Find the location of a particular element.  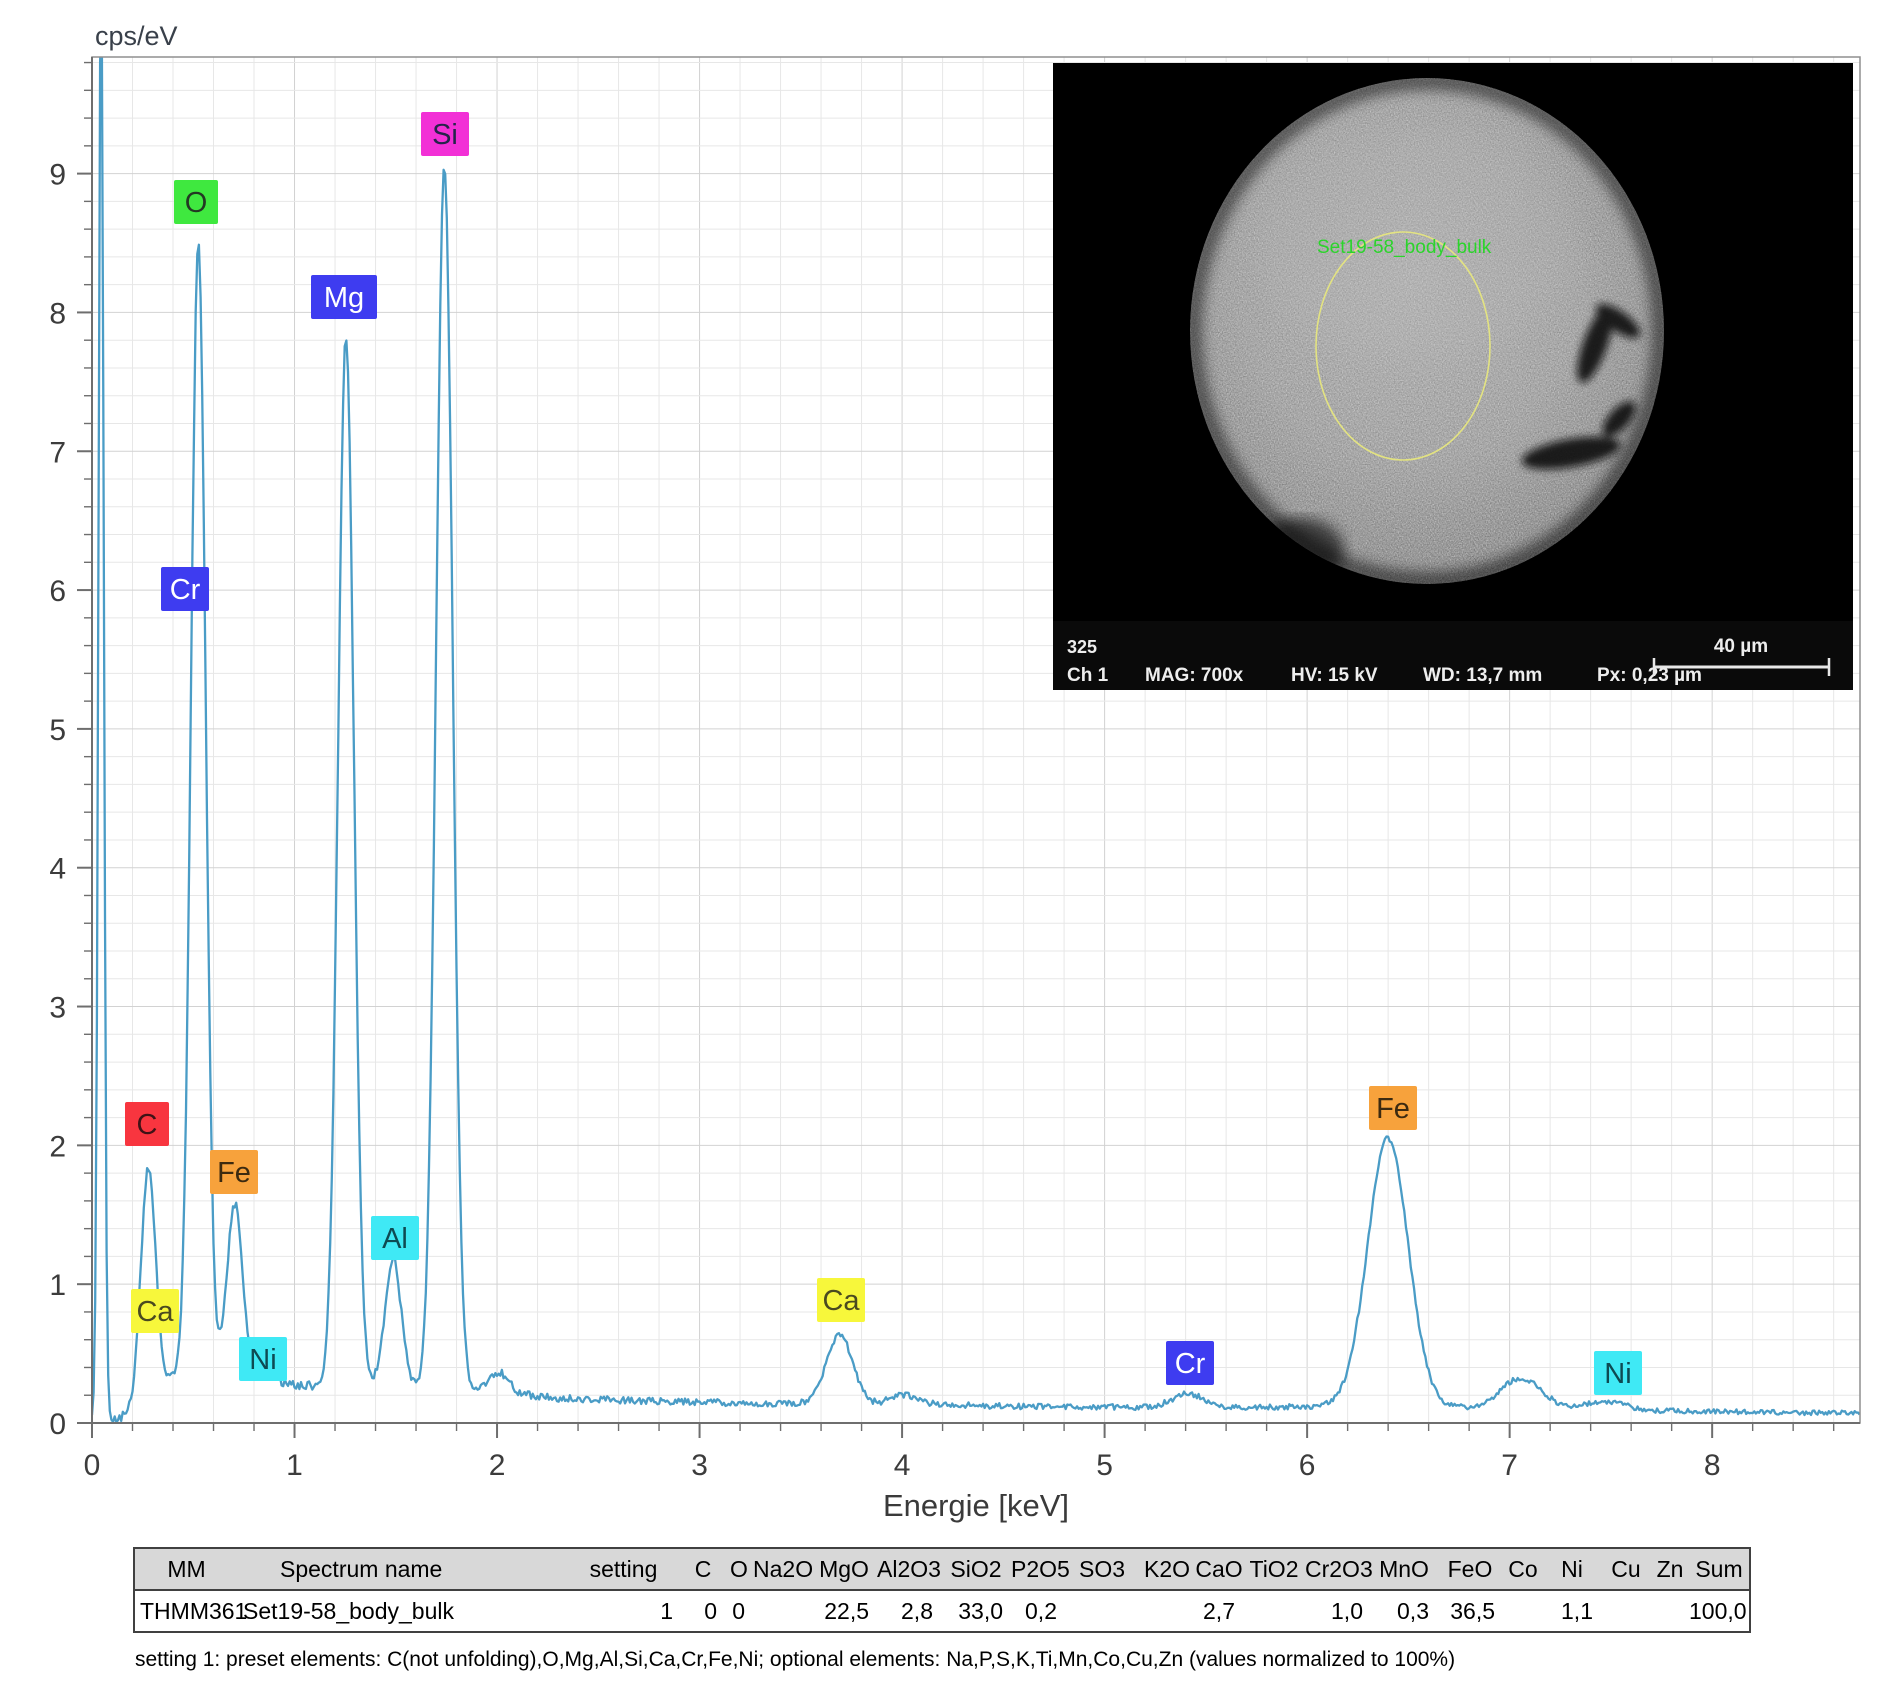

table-cell: Set19-58_body_bulk is located at coordinates (348, 1610).